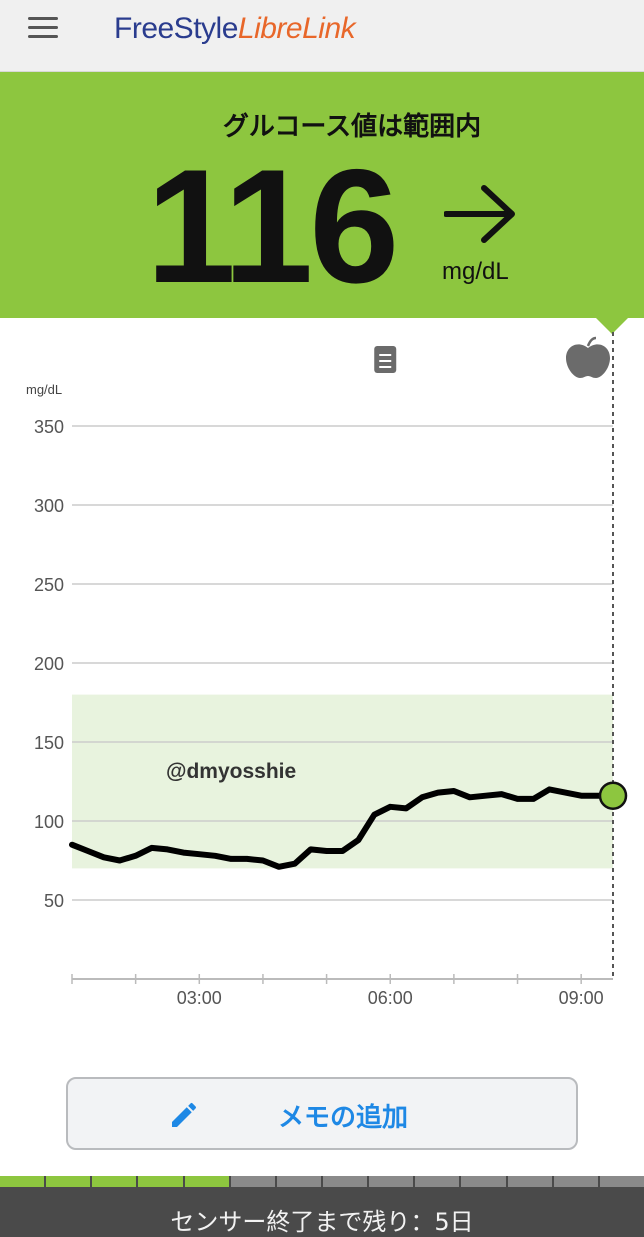 The height and width of the screenshot is (1237, 644). What do you see at coordinates (581, 998) in the screenshot?
I see `x-tick-label: 09:00` at bounding box center [581, 998].